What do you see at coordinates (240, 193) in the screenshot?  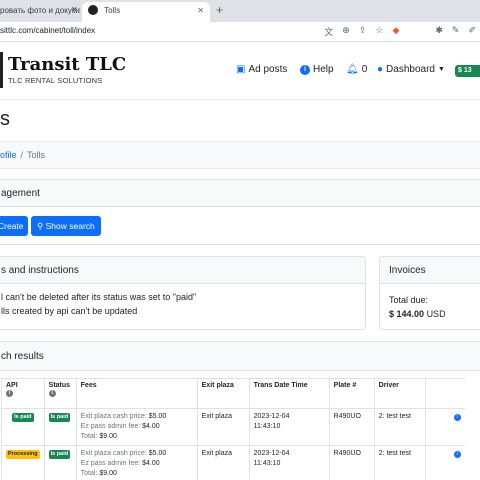 I see `management-card-title: agement` at bounding box center [240, 193].